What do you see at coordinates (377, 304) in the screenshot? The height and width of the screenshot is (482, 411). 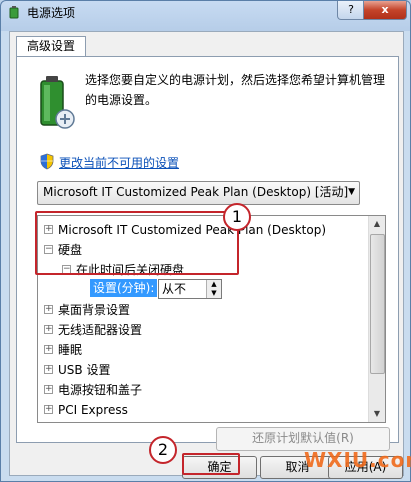 I see `scrollbar-thumb` at bounding box center [377, 304].